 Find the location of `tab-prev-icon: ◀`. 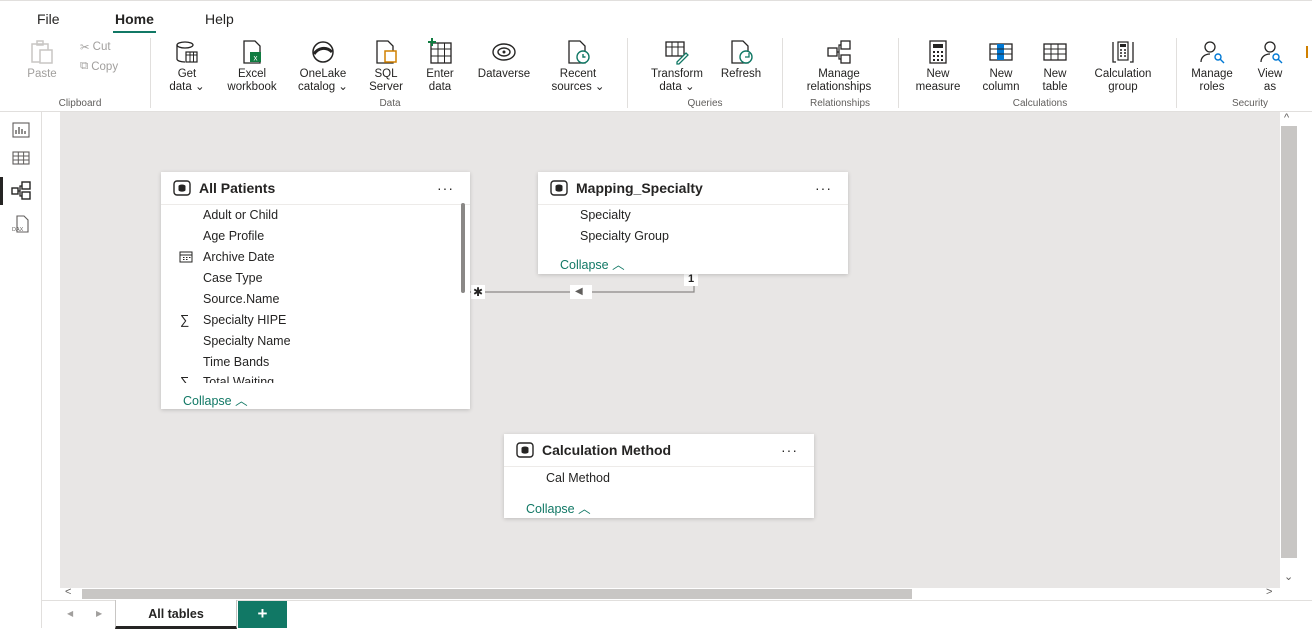

tab-prev-icon: ◀ is located at coordinates (70, 613).